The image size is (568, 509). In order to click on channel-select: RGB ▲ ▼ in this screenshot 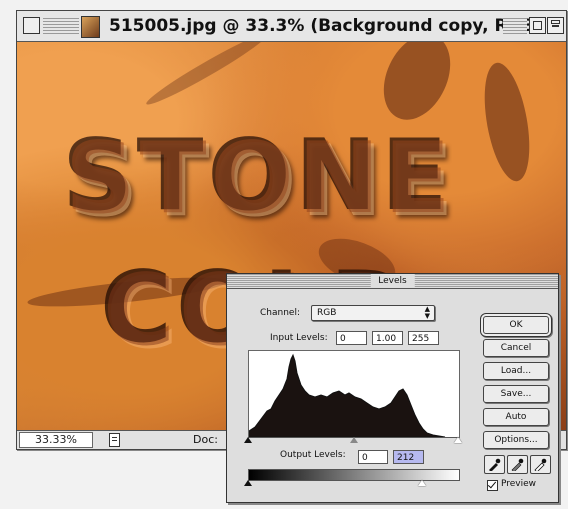, I will do `click(373, 313)`.